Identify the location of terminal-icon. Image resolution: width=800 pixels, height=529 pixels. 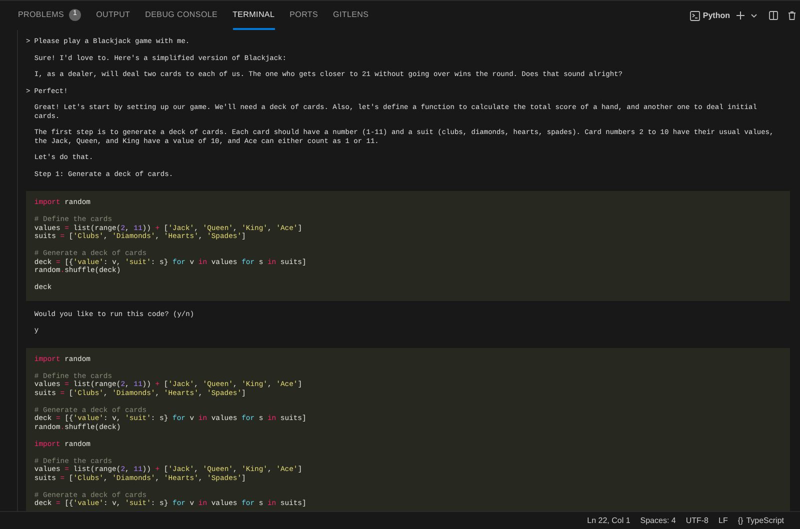
(695, 15).